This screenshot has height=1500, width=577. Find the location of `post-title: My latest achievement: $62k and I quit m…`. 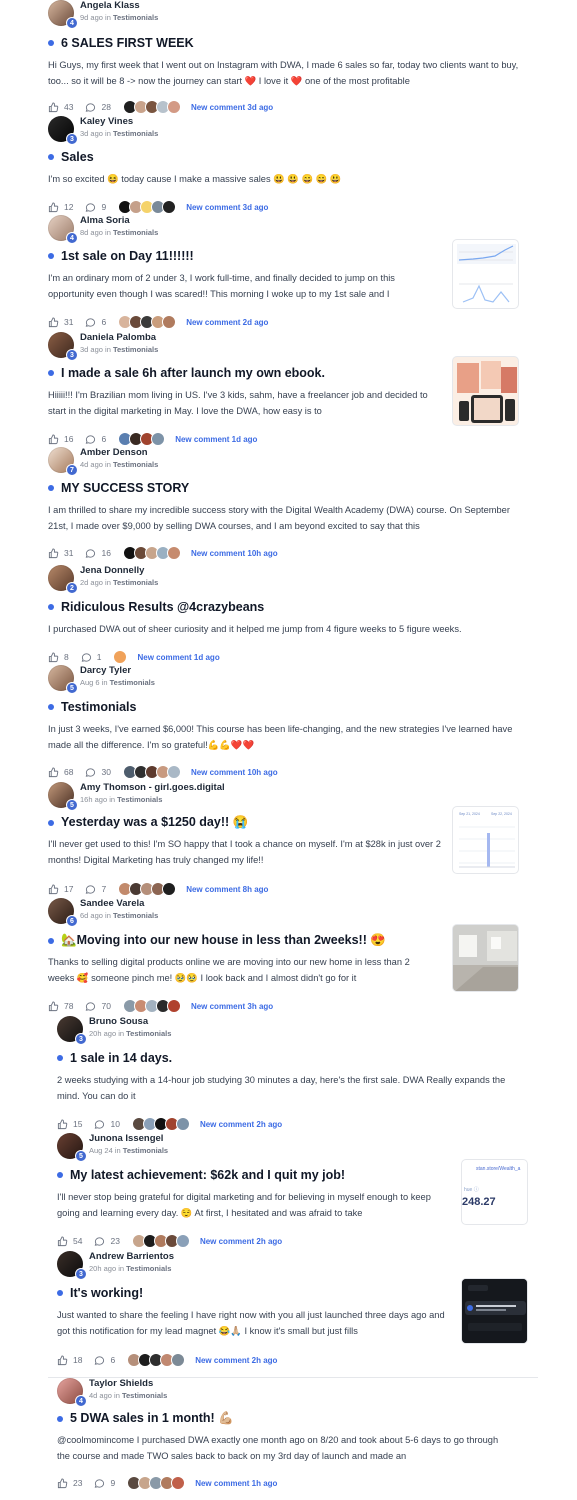

post-title: My latest achievement: $62k and I quit m… is located at coordinates (207, 1175).